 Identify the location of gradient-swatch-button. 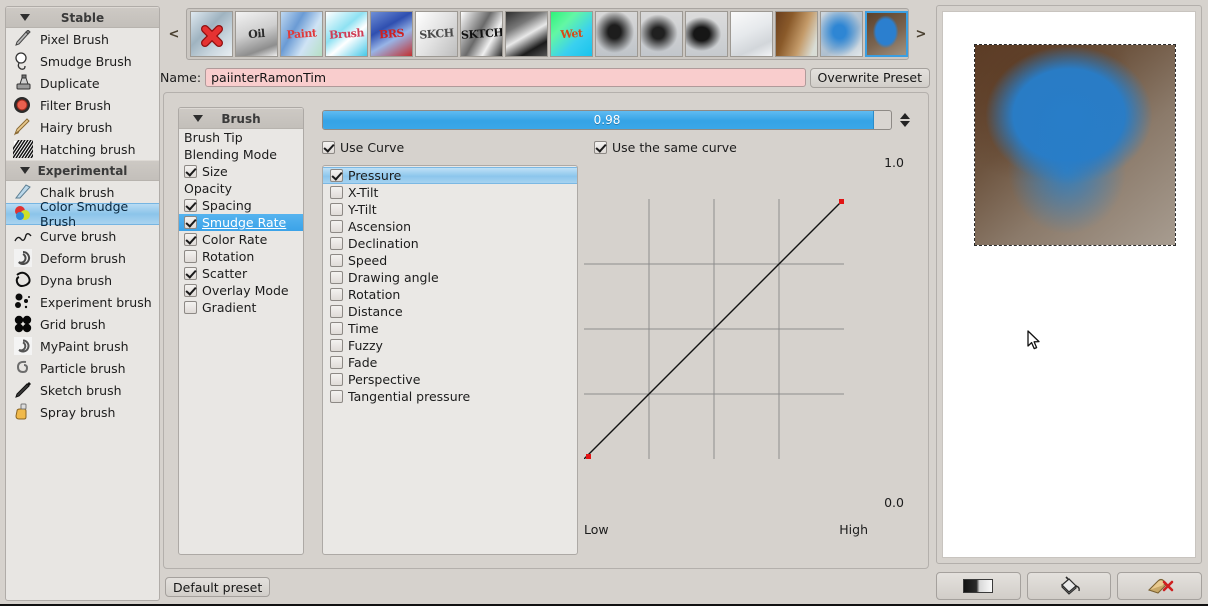
(978, 586).